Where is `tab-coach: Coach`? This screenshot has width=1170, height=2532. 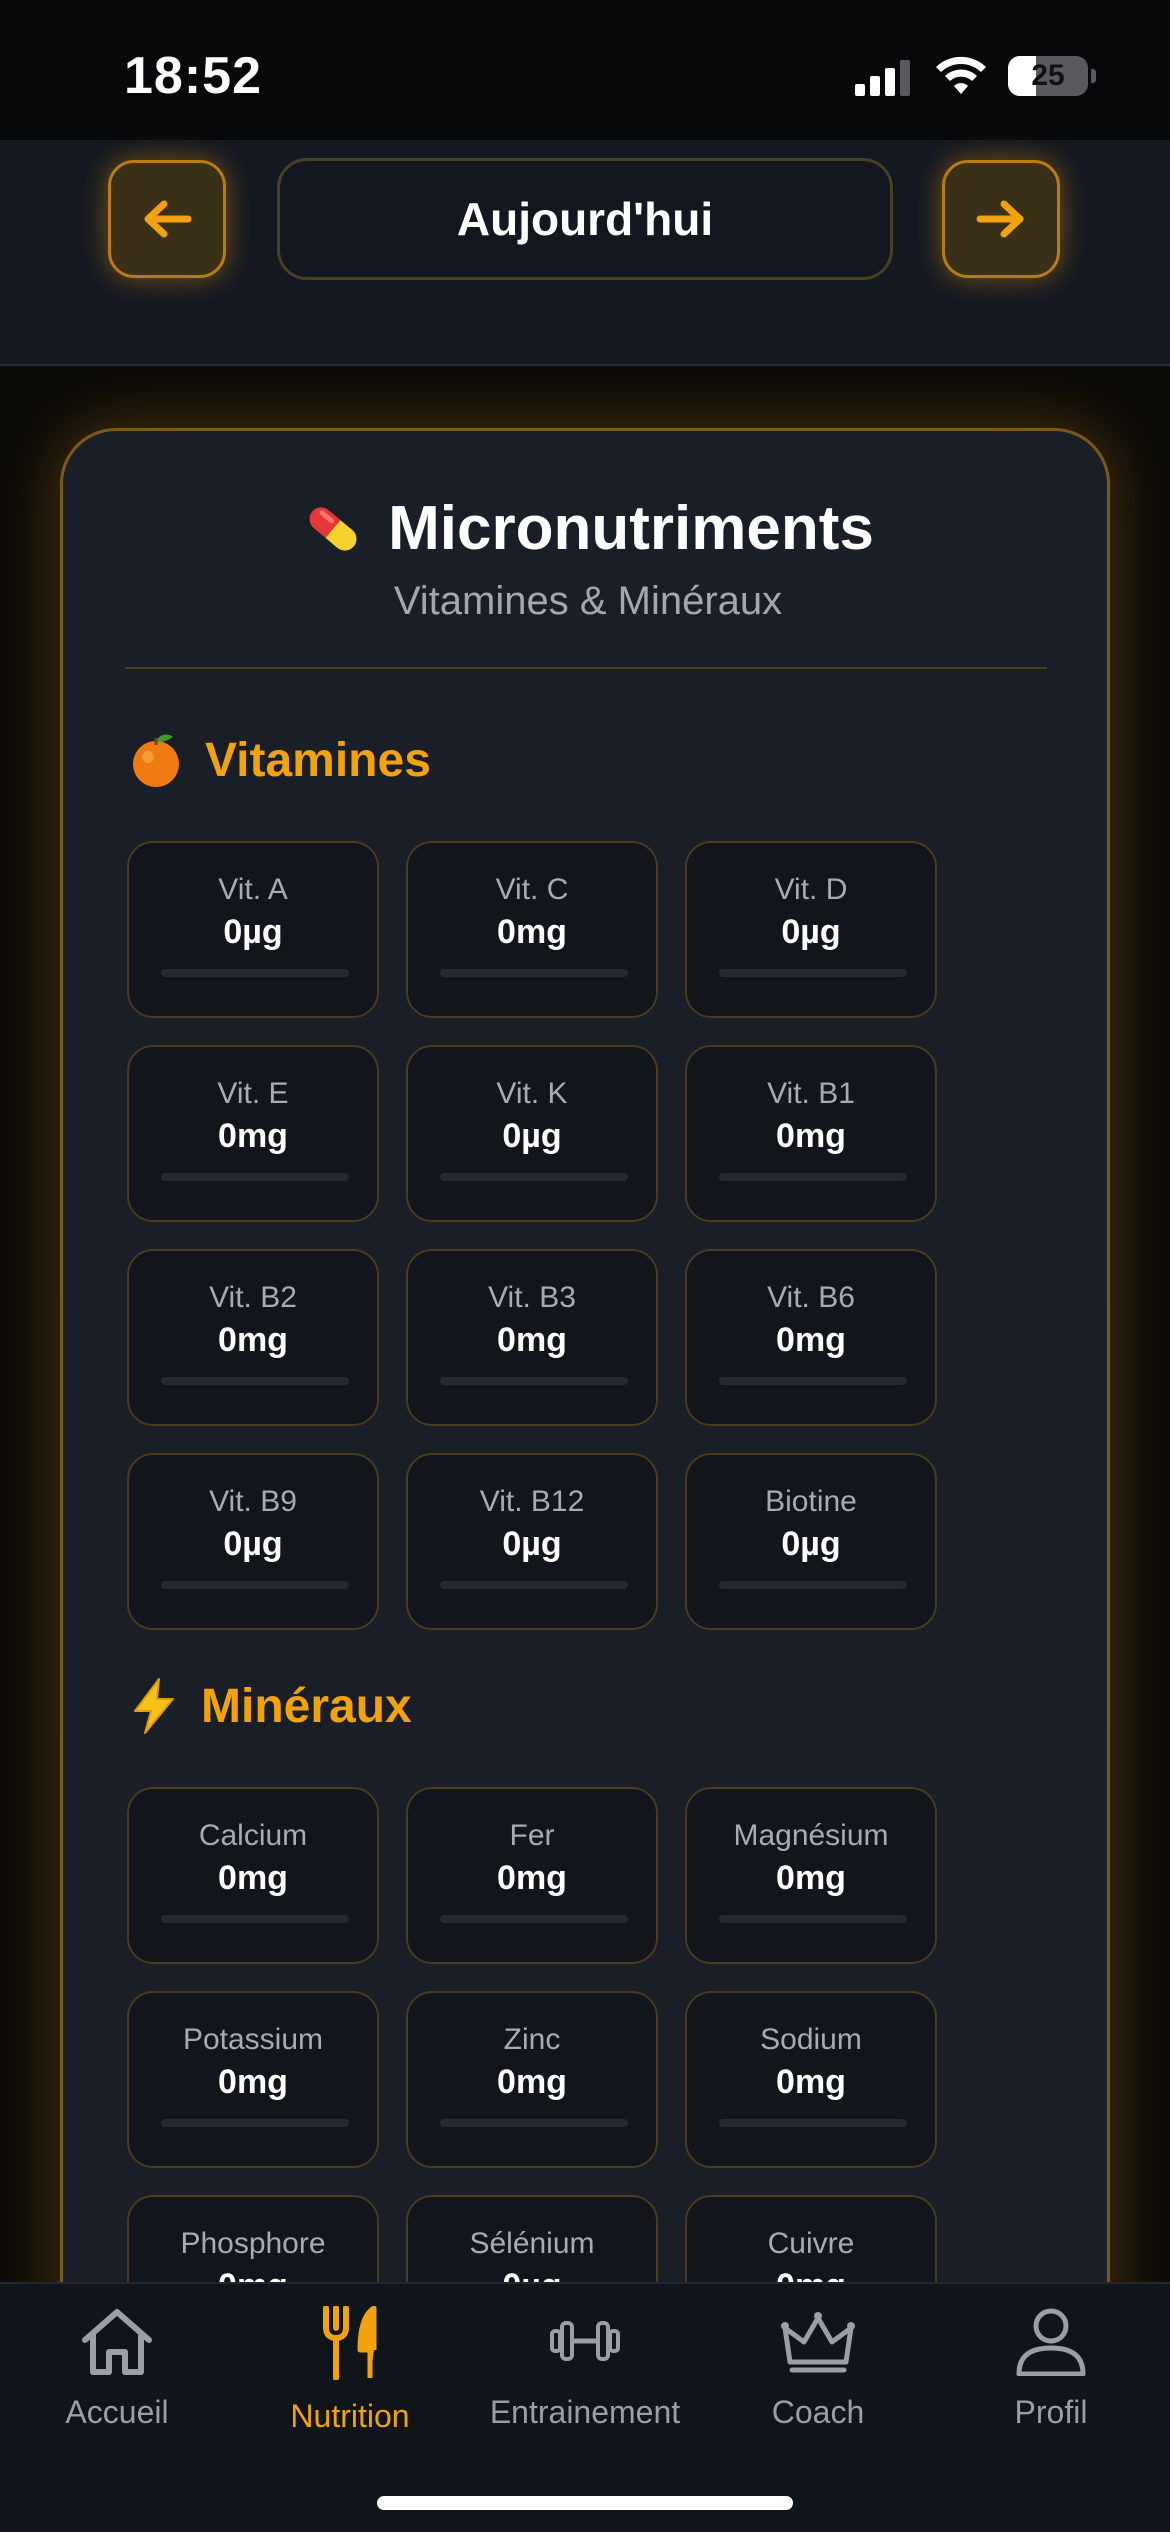
tab-coach: Coach is located at coordinates (818, 2368).